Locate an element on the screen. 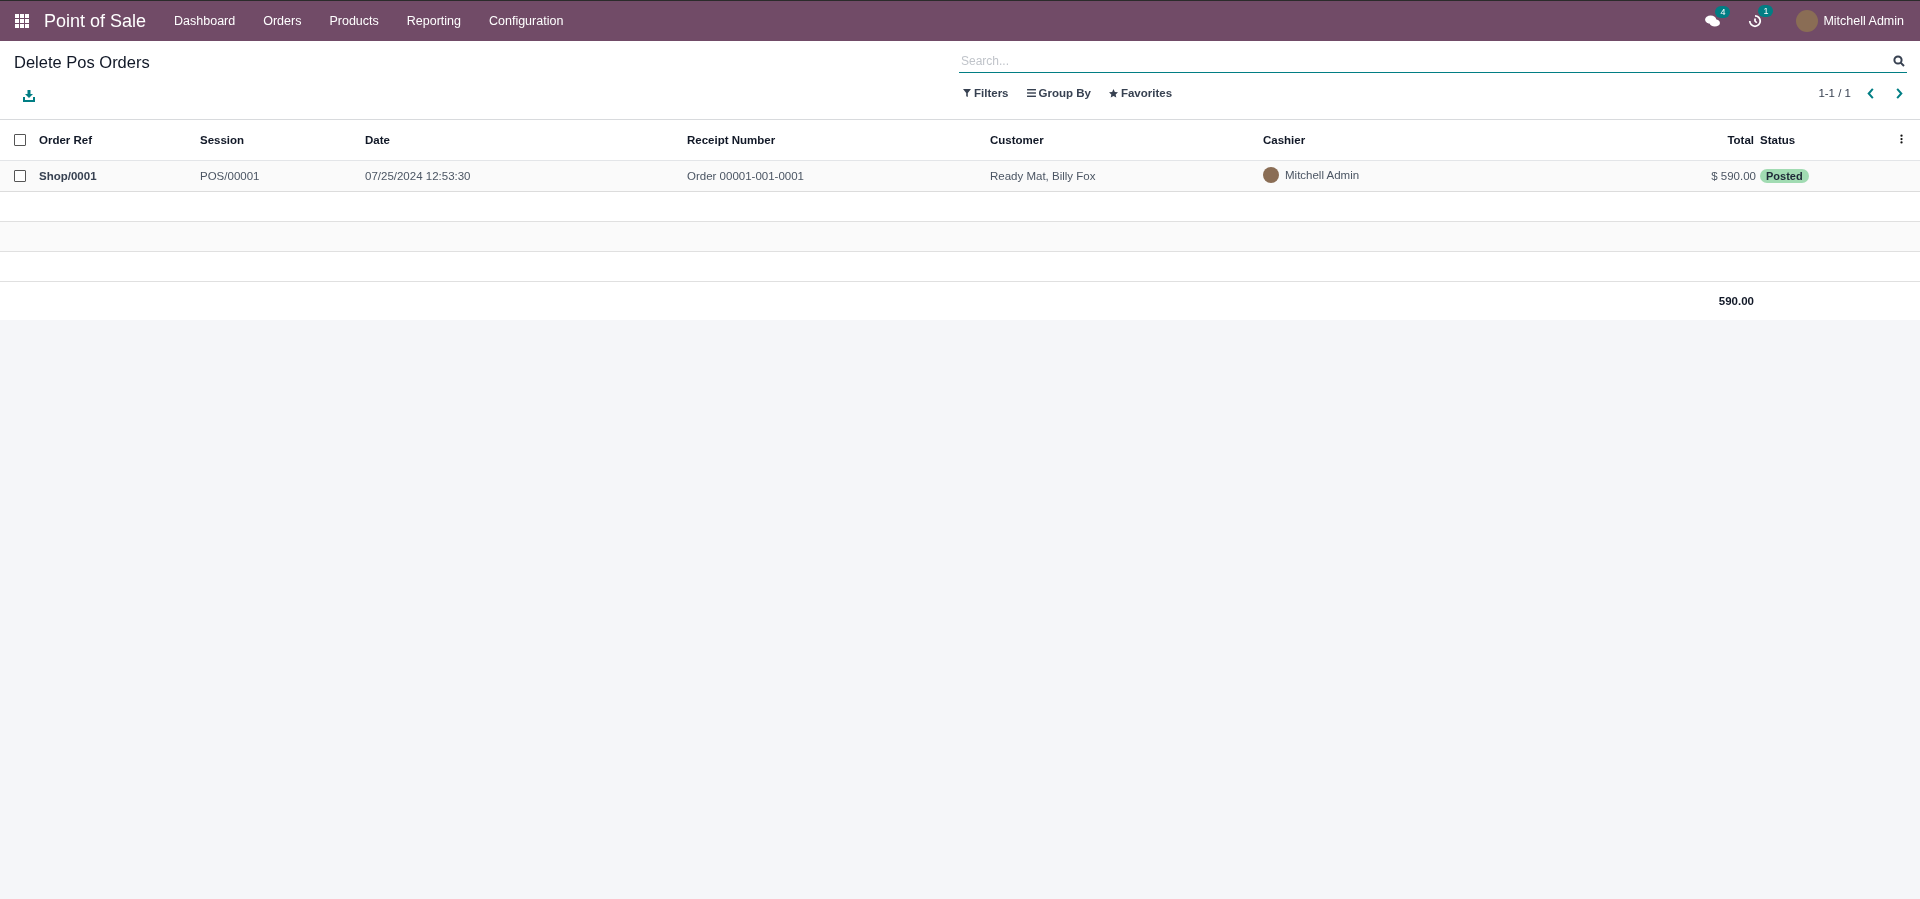  table-cell: 590.00 is located at coordinates (1736, 301).